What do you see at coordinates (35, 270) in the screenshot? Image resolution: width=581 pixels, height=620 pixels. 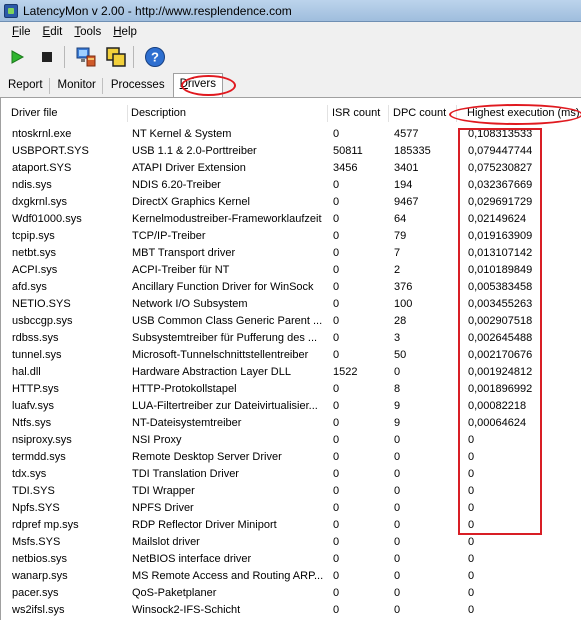 I see `cell-file: ACPI.sys` at bounding box center [35, 270].